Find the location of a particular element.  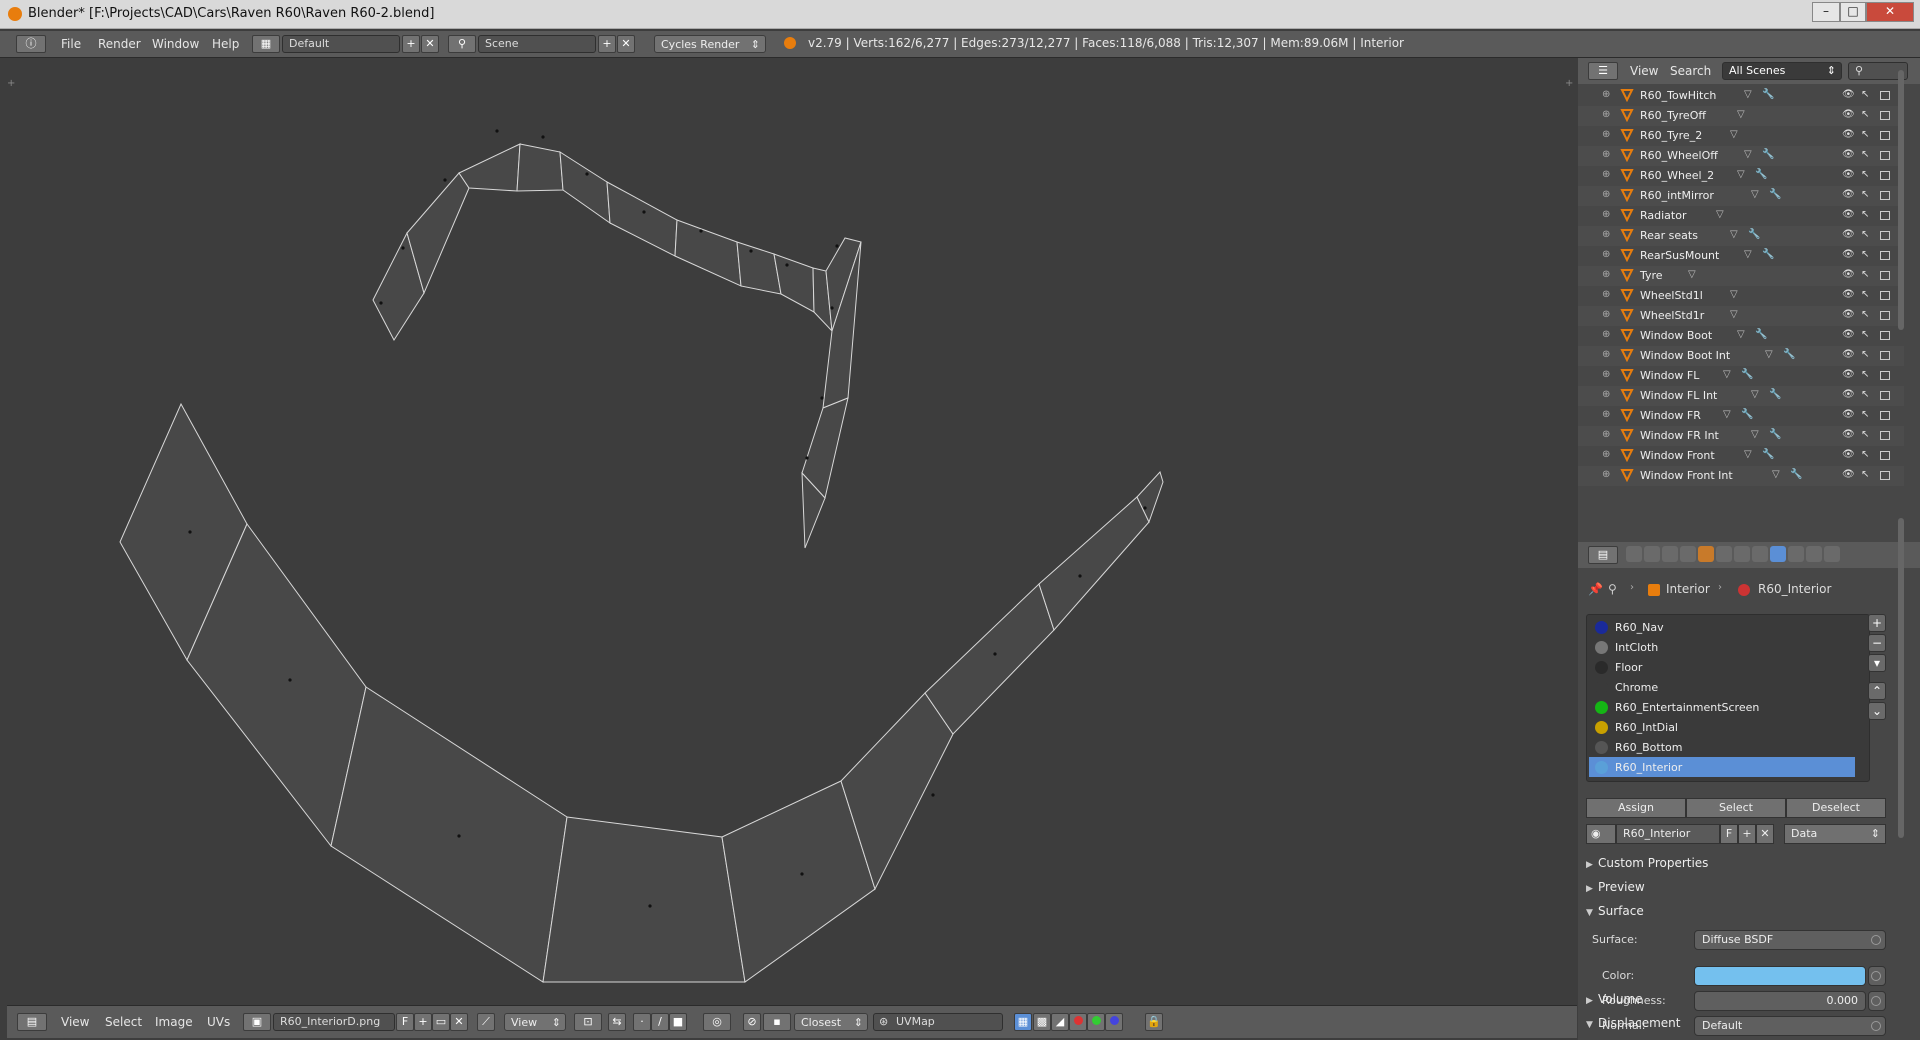

material-slot-item: R60_Bottom is located at coordinates (1722, 747).